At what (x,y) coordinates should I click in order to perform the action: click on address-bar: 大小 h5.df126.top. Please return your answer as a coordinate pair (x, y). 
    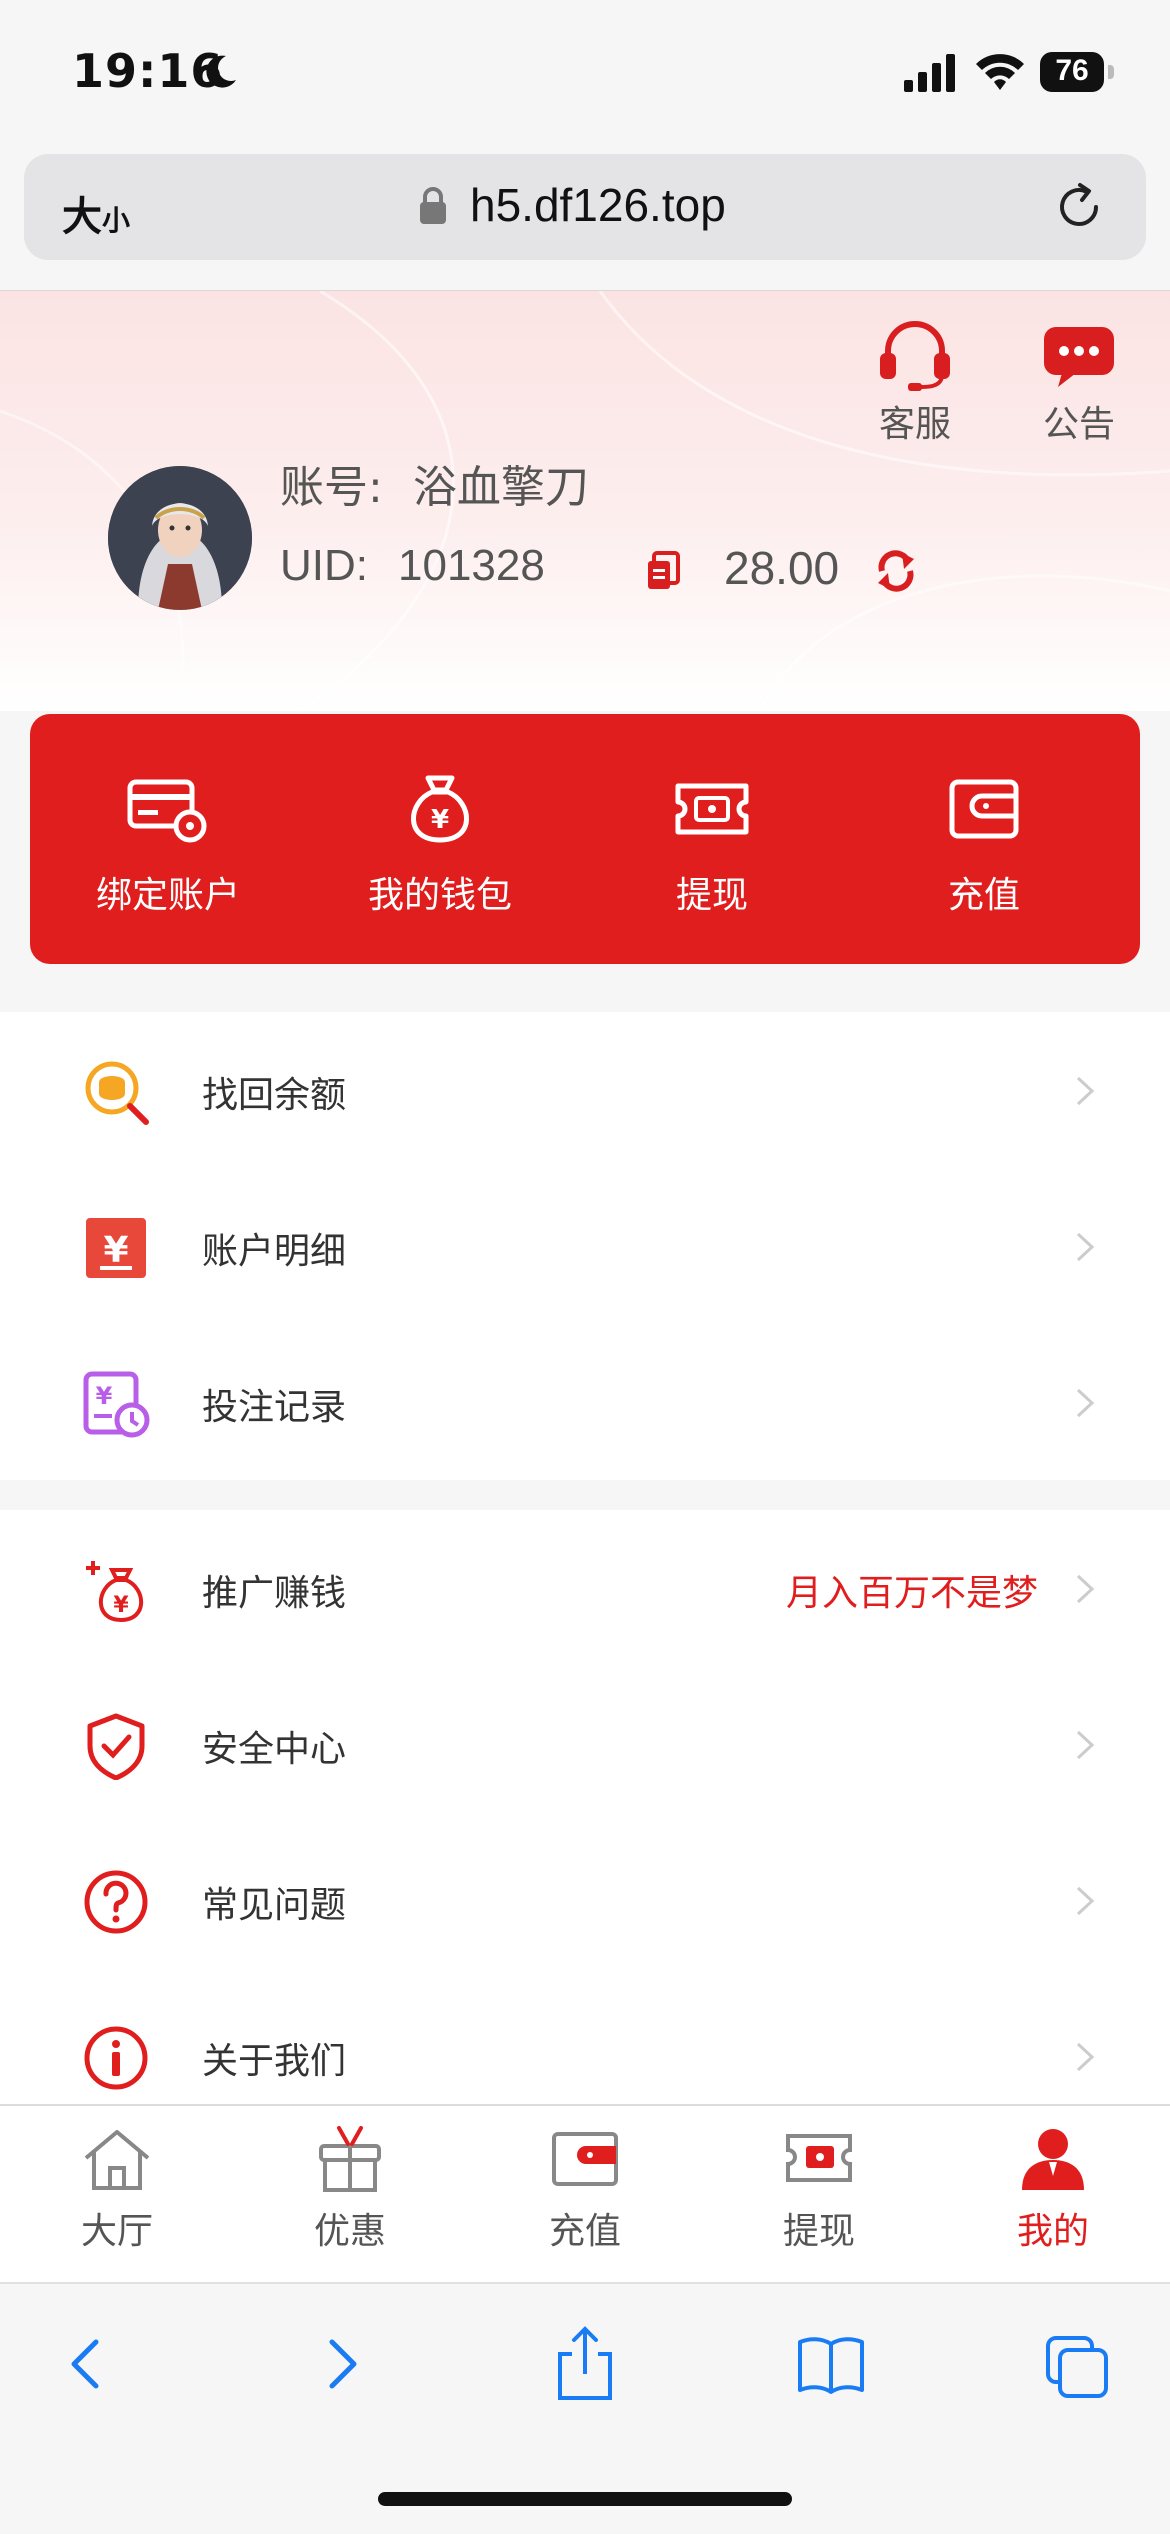
    Looking at the image, I should click on (585, 207).